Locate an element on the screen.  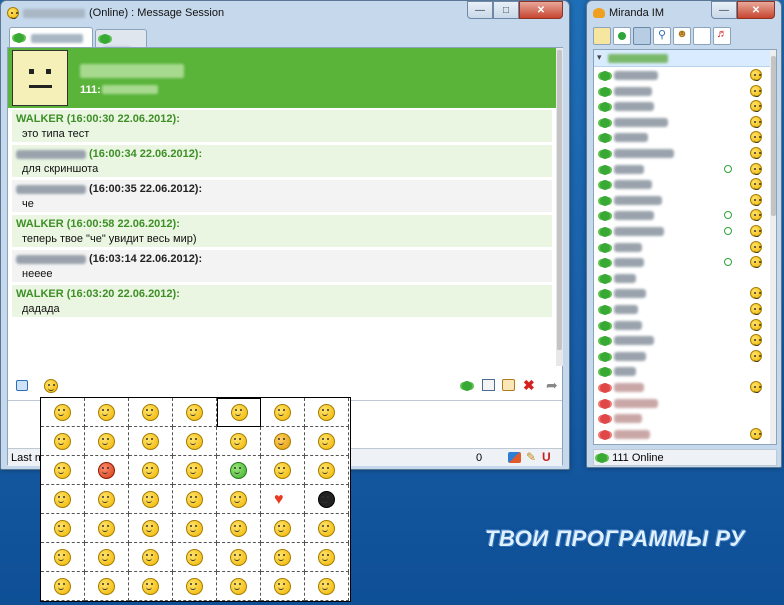
miranda-status-bar: 111 Online is located at coordinates (685, 457).